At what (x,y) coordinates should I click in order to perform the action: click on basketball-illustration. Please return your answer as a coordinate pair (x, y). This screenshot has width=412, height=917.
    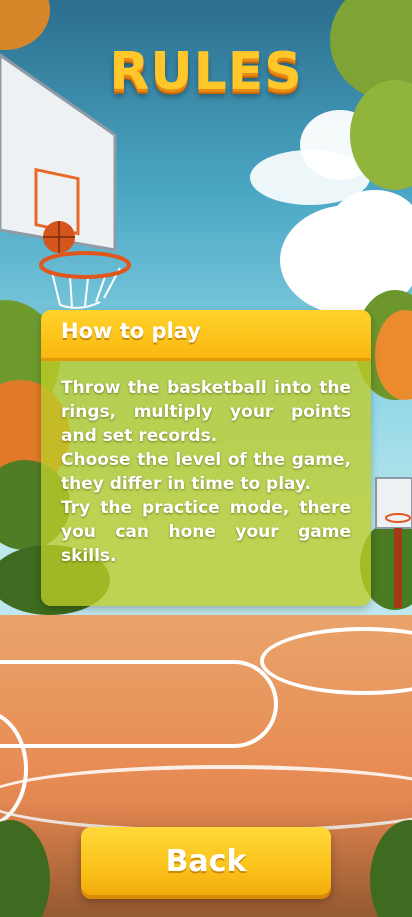
    Looking at the image, I should click on (59, 237).